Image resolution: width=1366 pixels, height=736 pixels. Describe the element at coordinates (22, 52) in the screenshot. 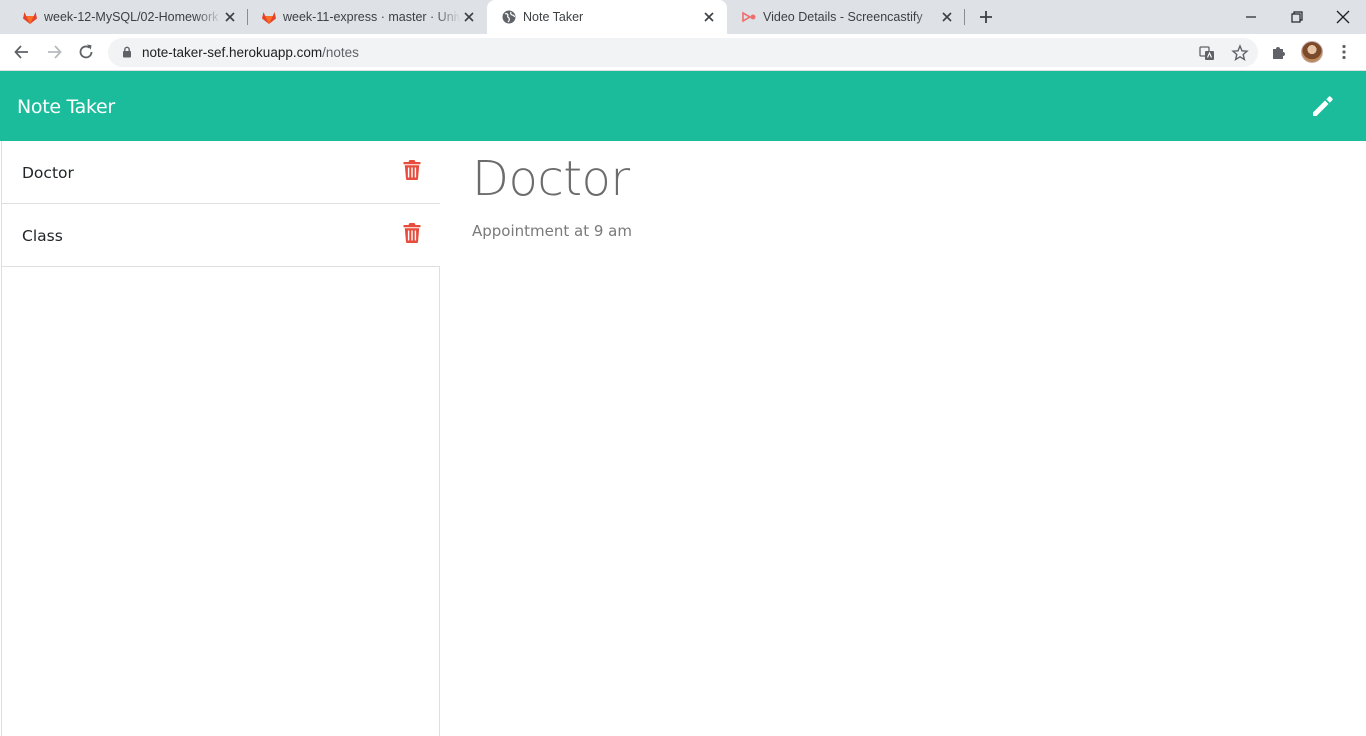

I see `back-icon` at that location.